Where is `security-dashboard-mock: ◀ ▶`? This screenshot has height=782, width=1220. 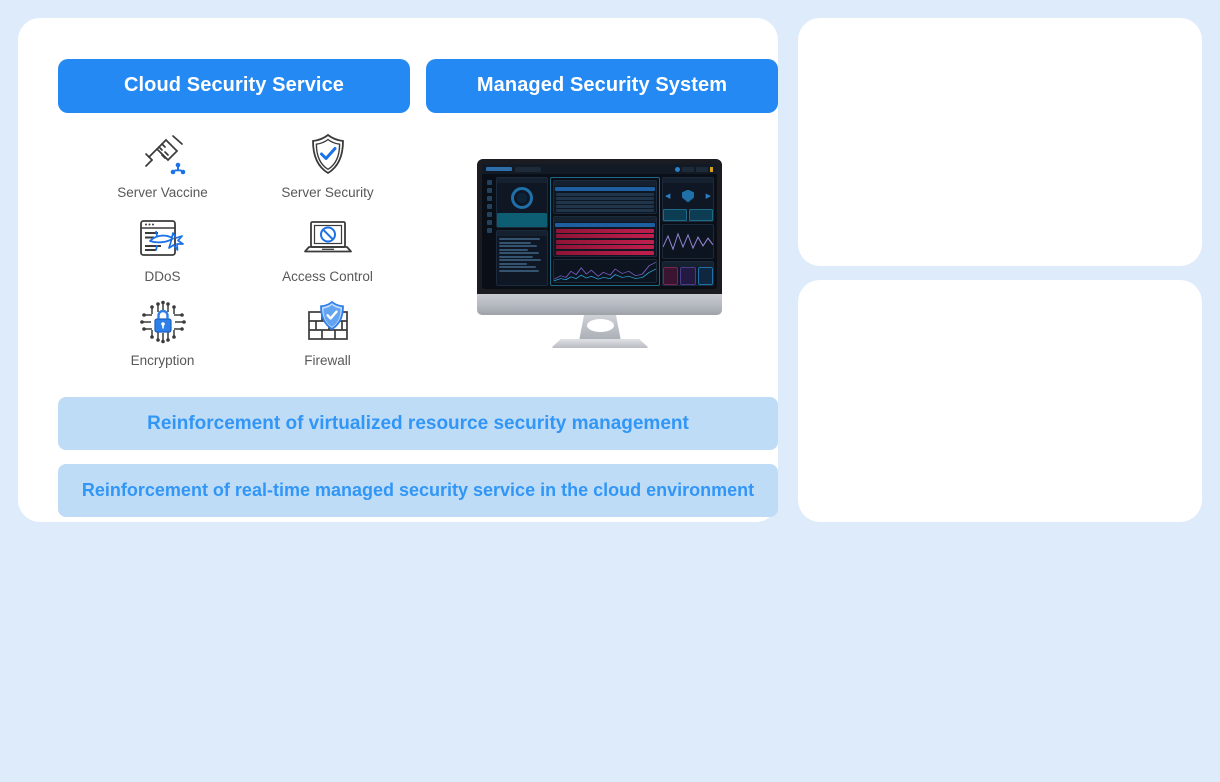
security-dashboard-mock: ◀ ▶ is located at coordinates (599, 226).